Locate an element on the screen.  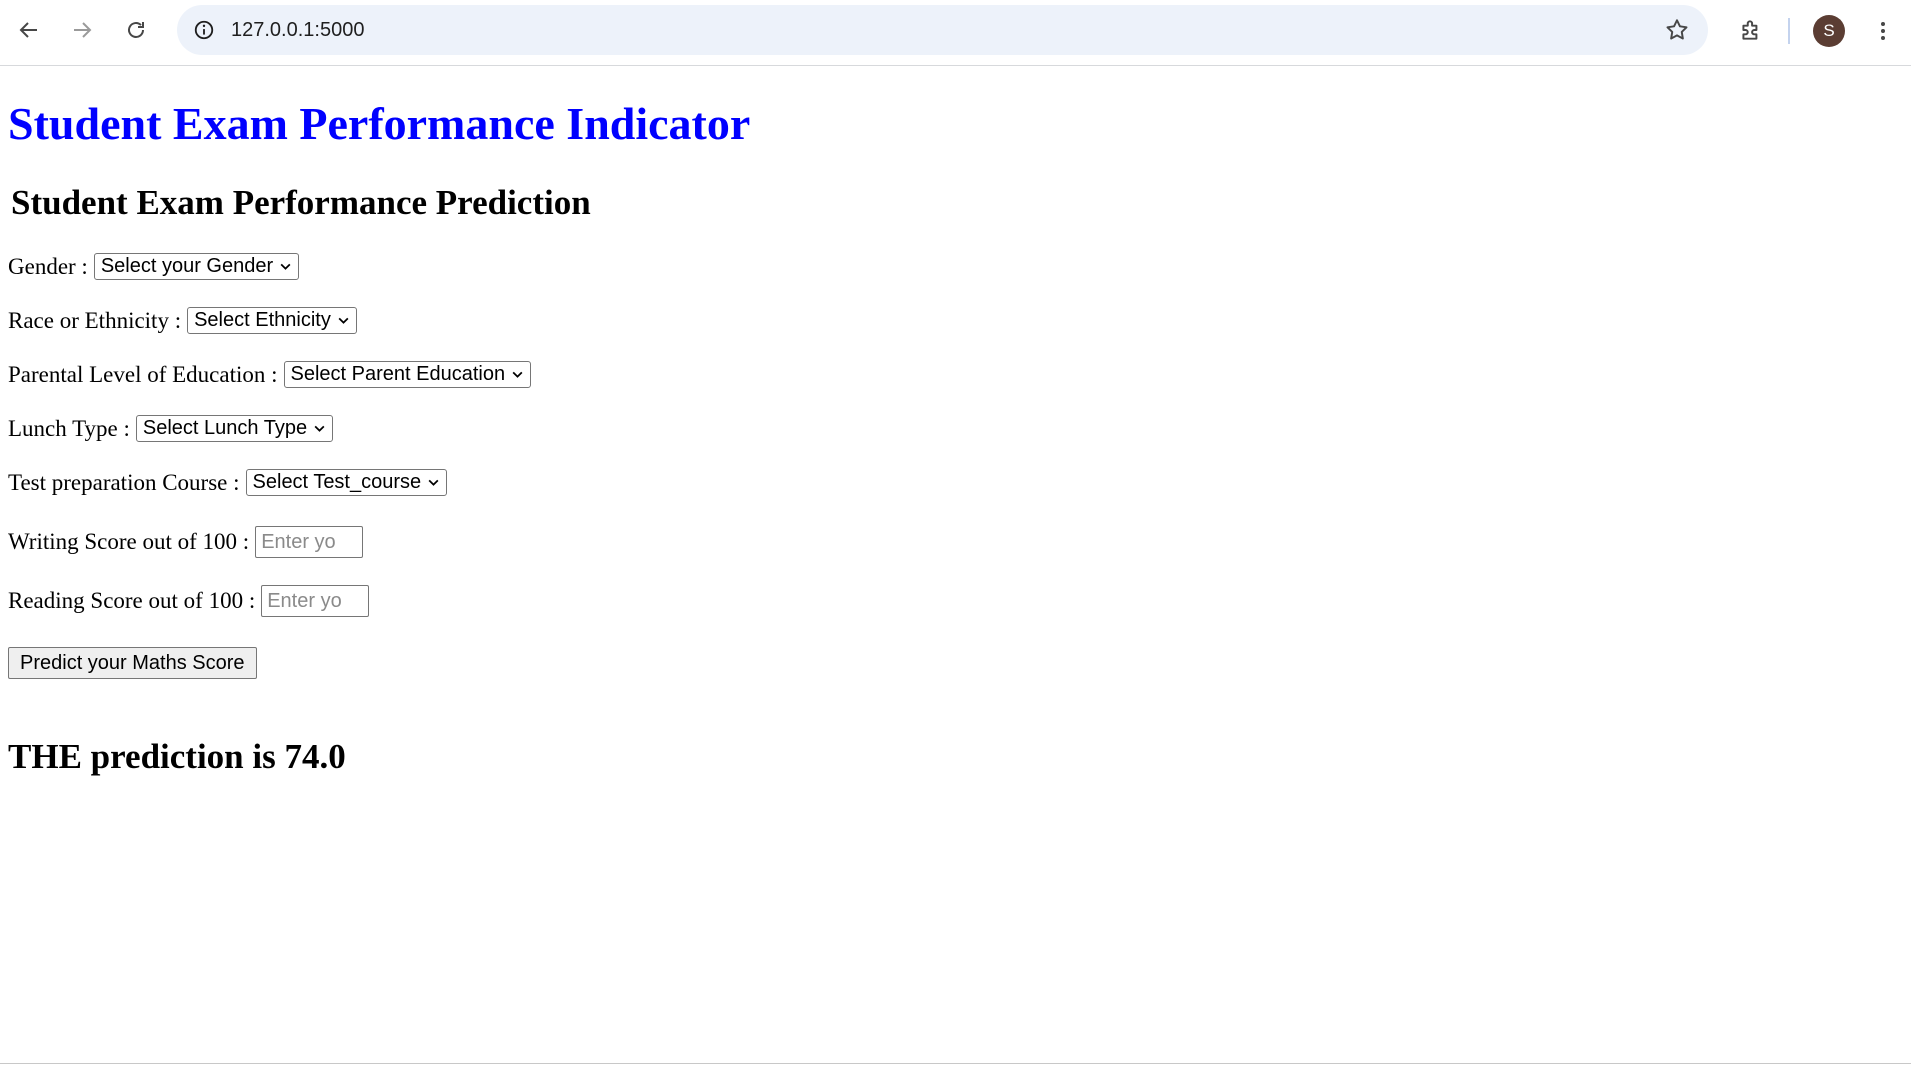
parent-education-label: Parental Level of Education : is located at coordinates (143, 374).